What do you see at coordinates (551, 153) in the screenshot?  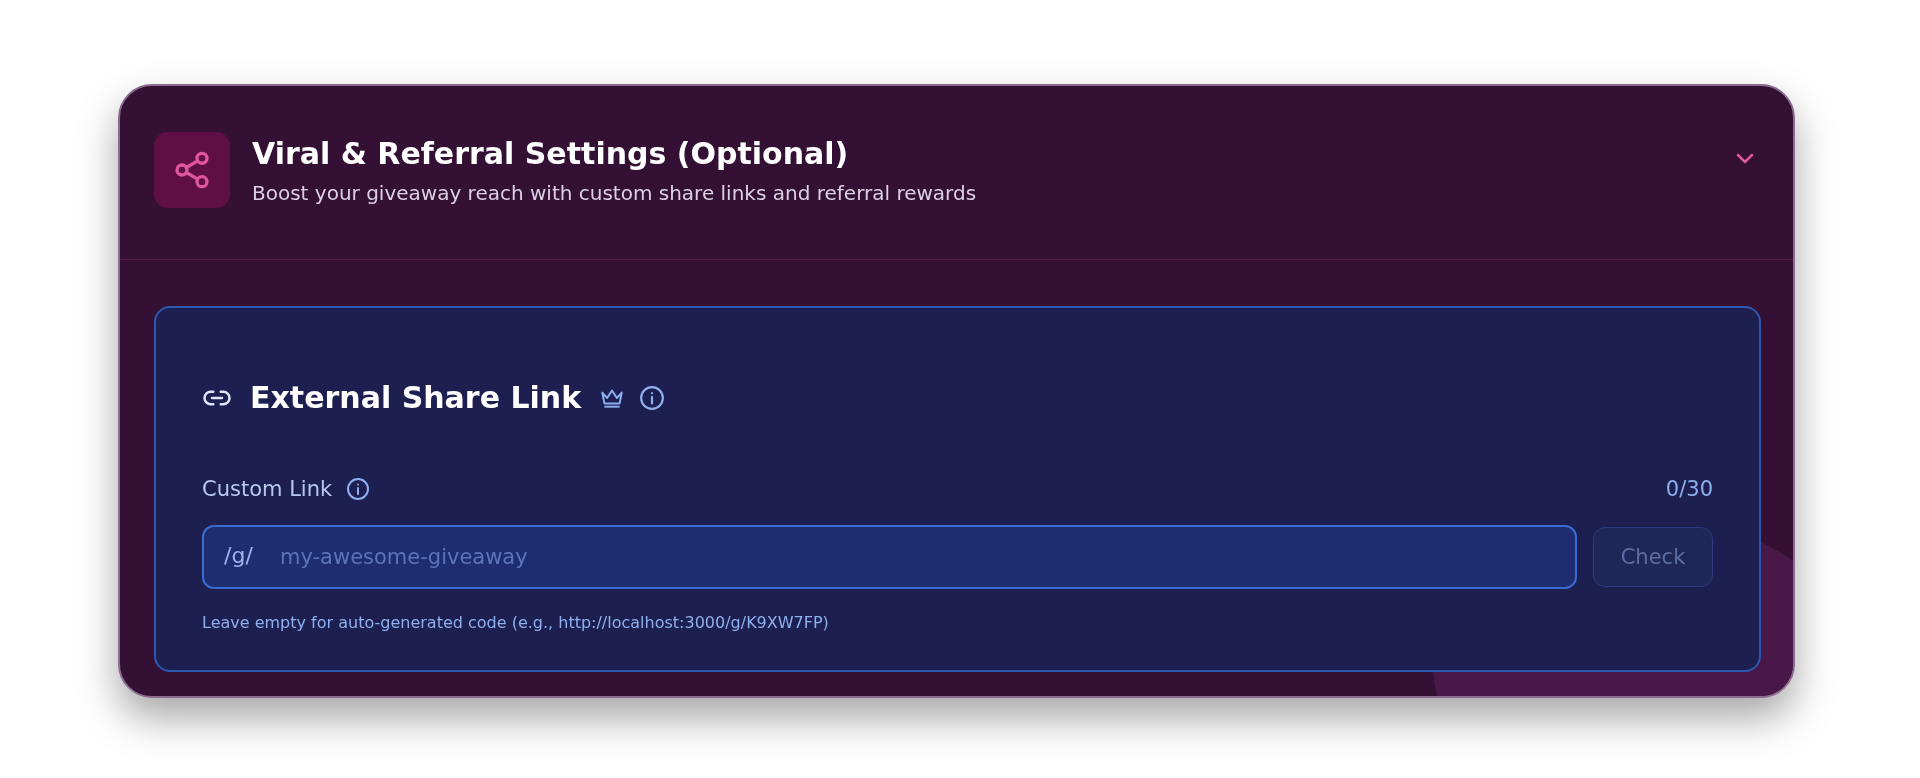 I see `section-title: Viral & Referral Settings (Optional)` at bounding box center [551, 153].